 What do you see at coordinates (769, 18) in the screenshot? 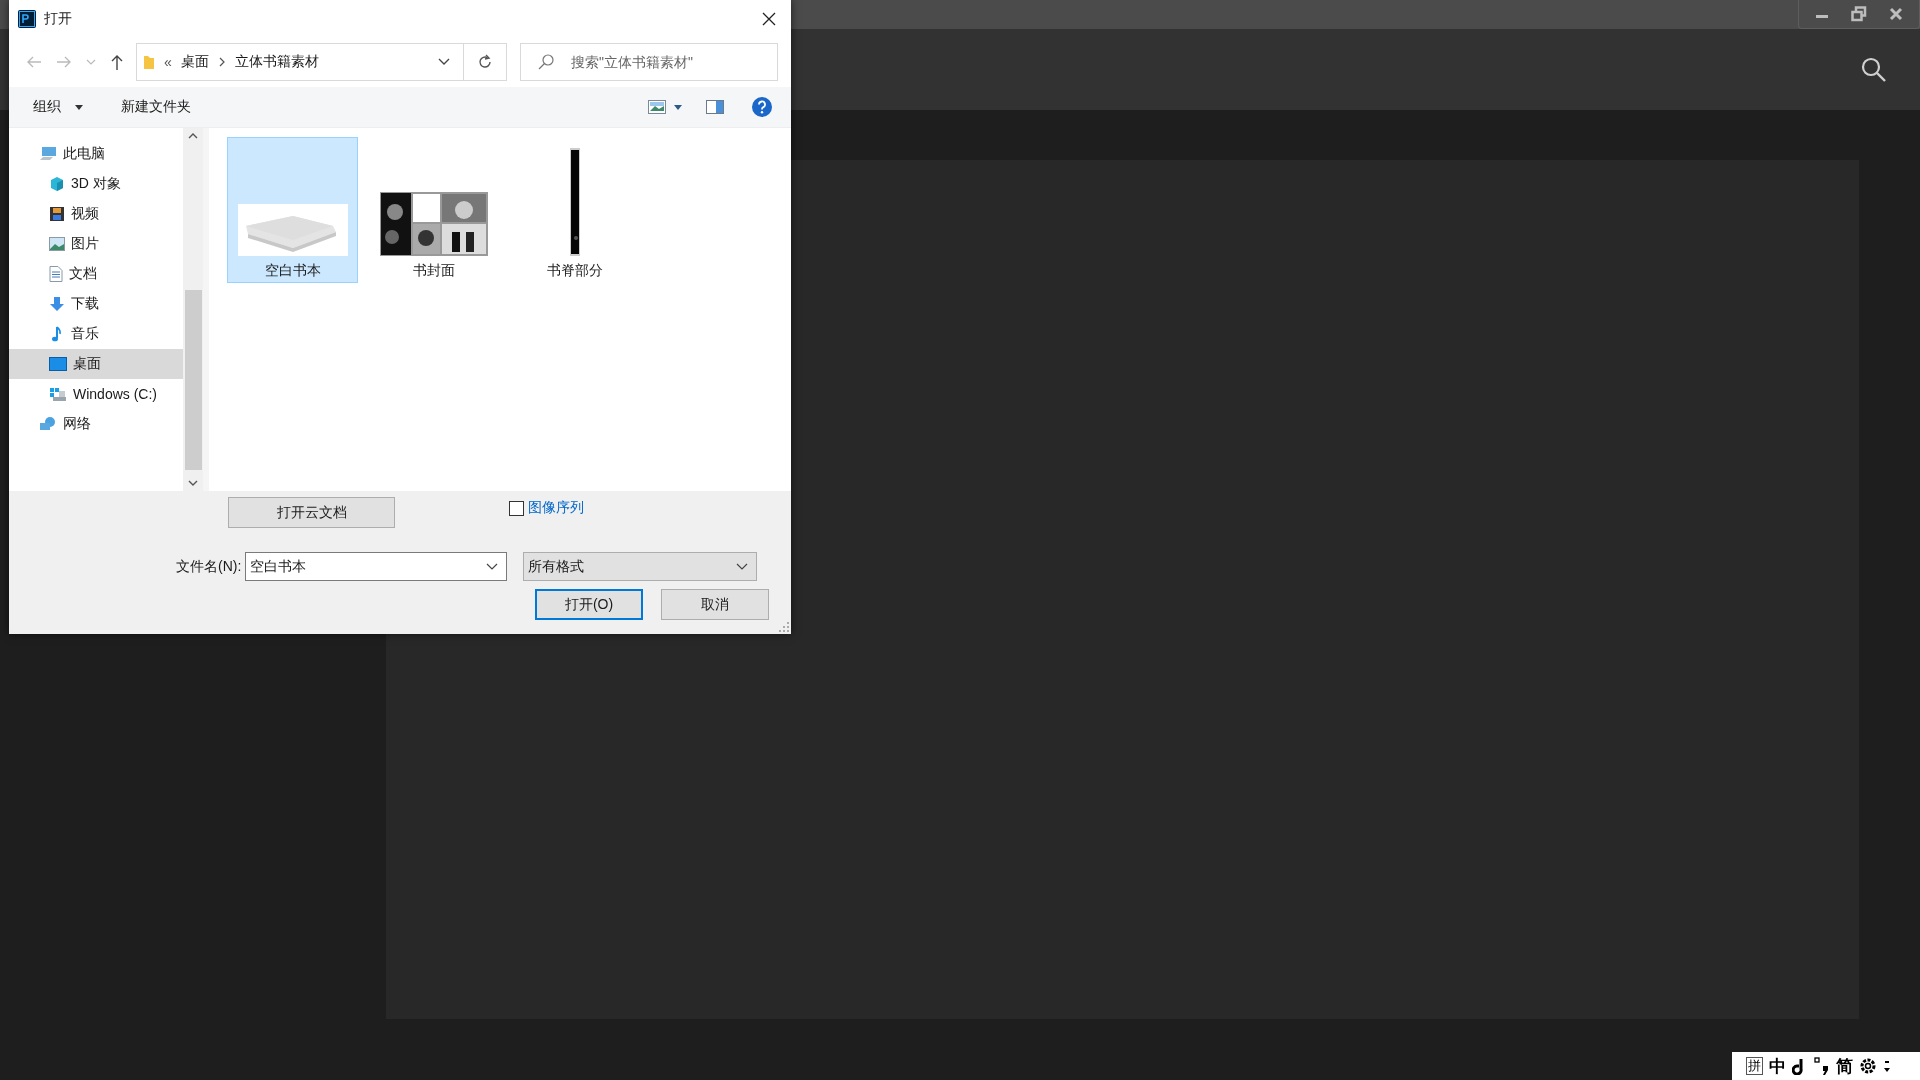
I see `close-icon` at bounding box center [769, 18].